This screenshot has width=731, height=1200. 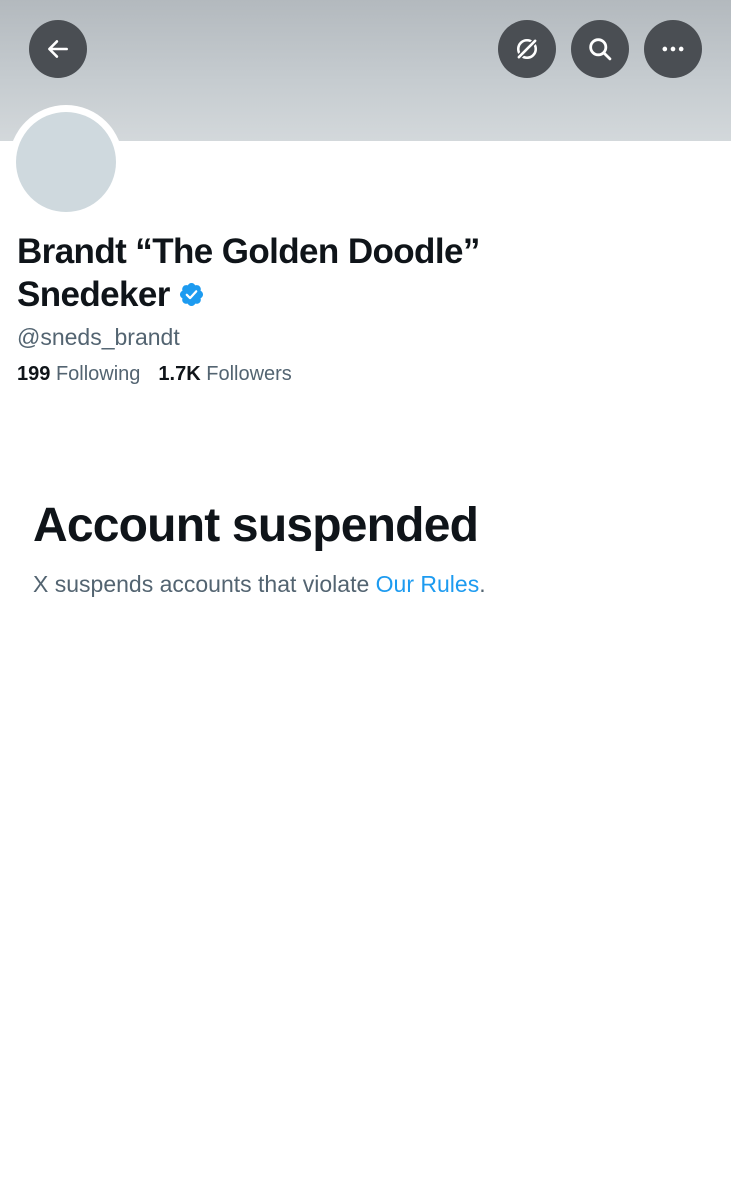 What do you see at coordinates (98, 337) in the screenshot?
I see `profile-handle: @sneds_brandt` at bounding box center [98, 337].